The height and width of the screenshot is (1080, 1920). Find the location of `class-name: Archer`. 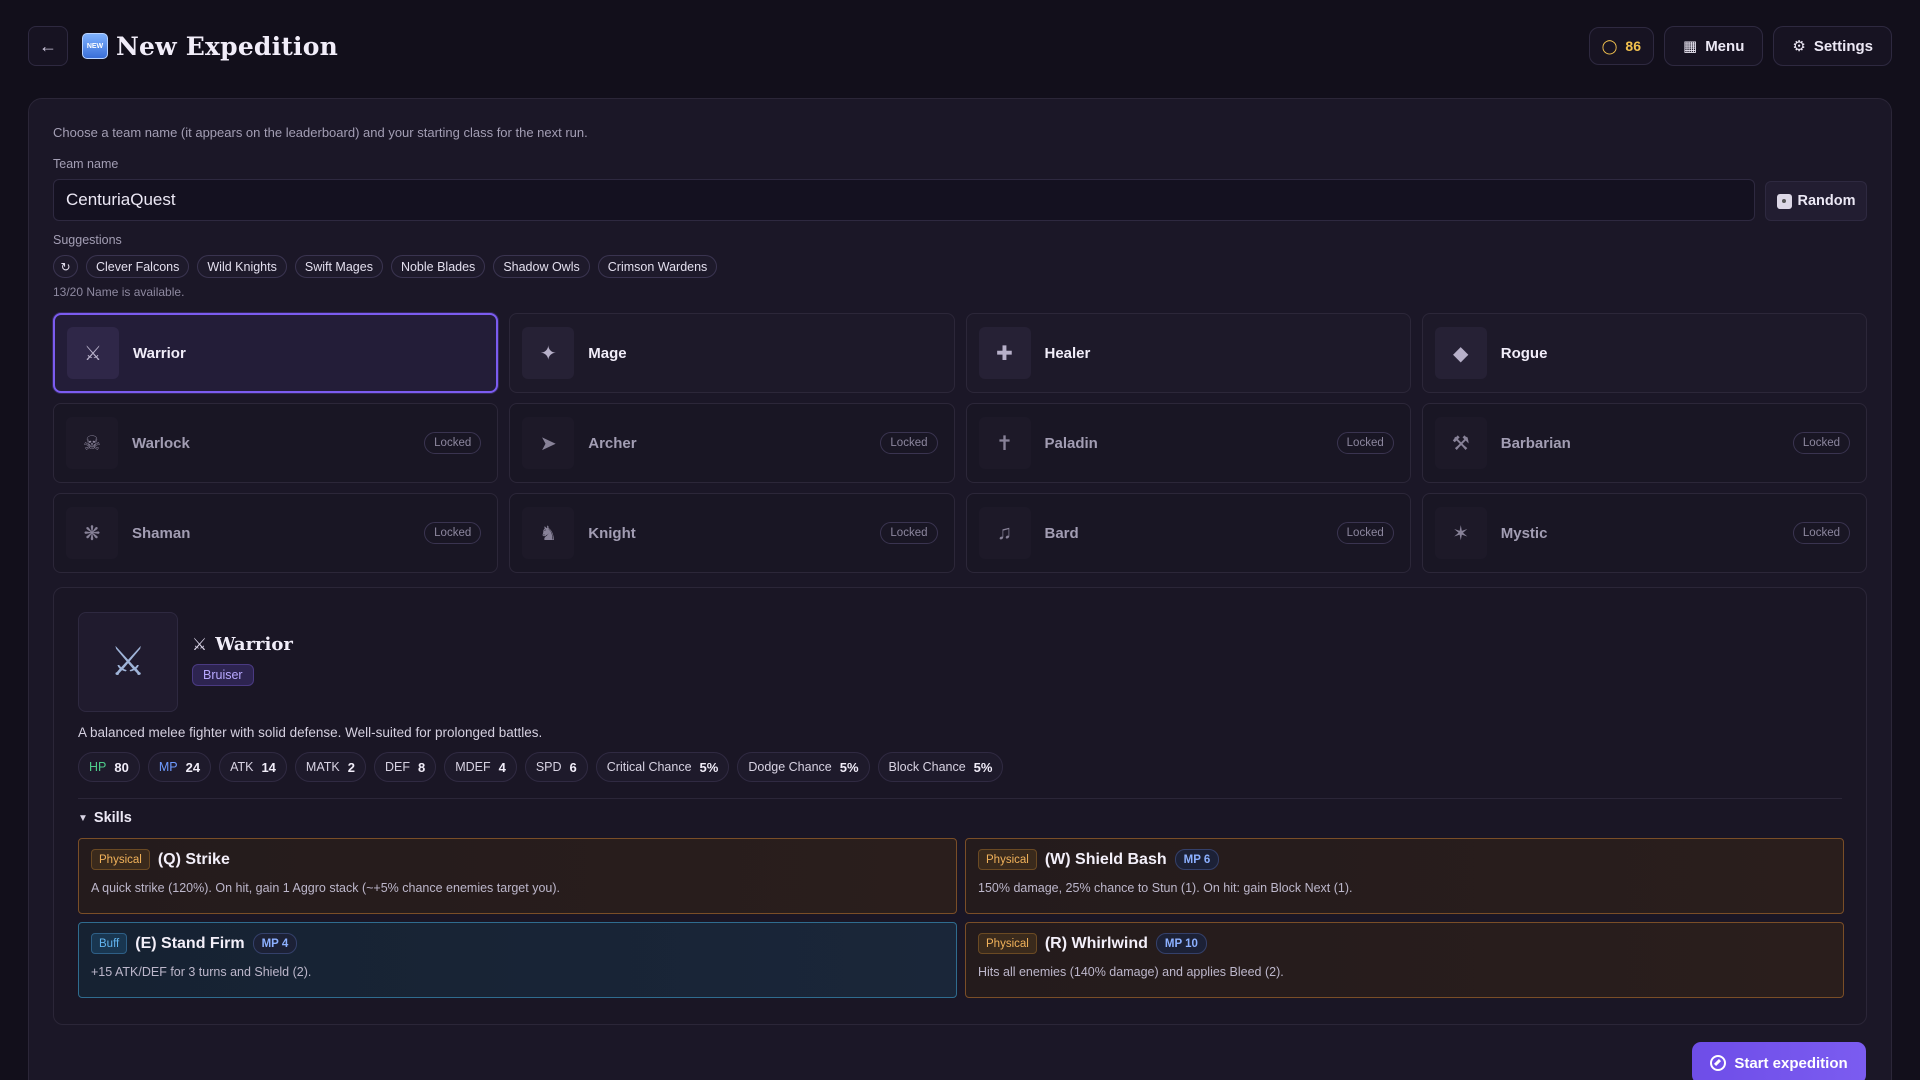

class-name: Archer is located at coordinates (612, 443).